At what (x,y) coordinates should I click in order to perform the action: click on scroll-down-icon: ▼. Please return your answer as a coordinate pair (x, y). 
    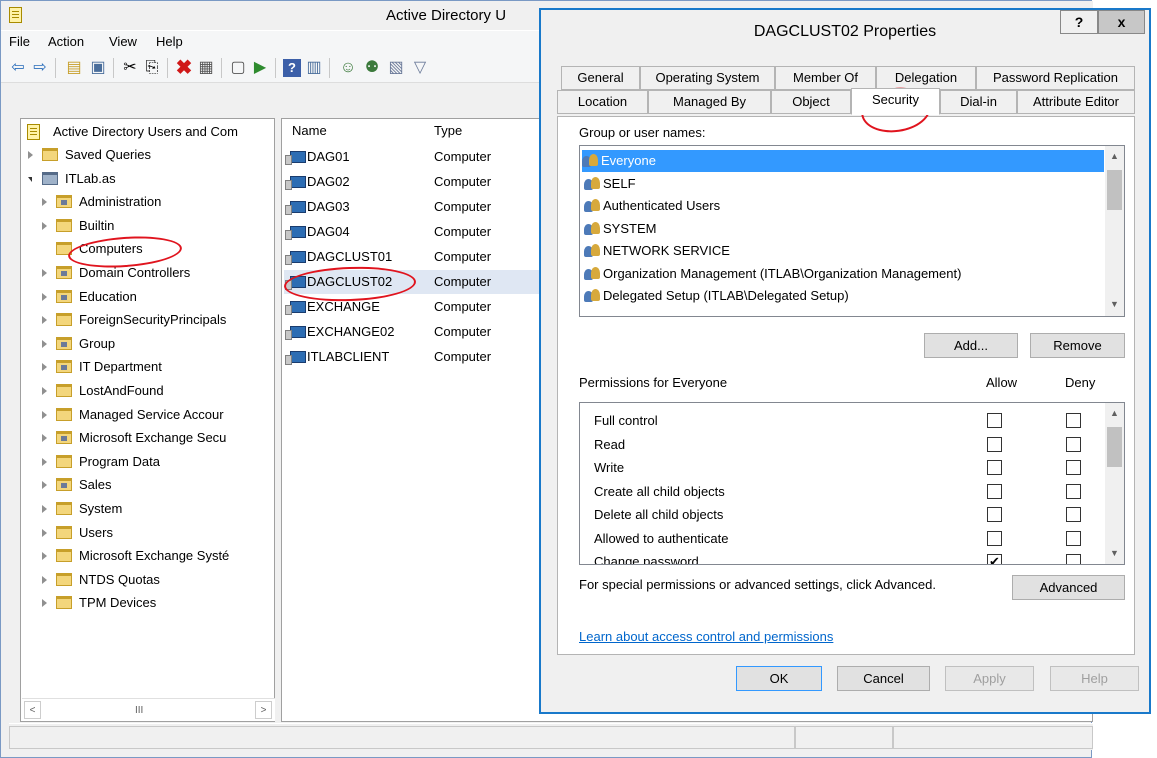
    Looking at the image, I should click on (1114, 553).